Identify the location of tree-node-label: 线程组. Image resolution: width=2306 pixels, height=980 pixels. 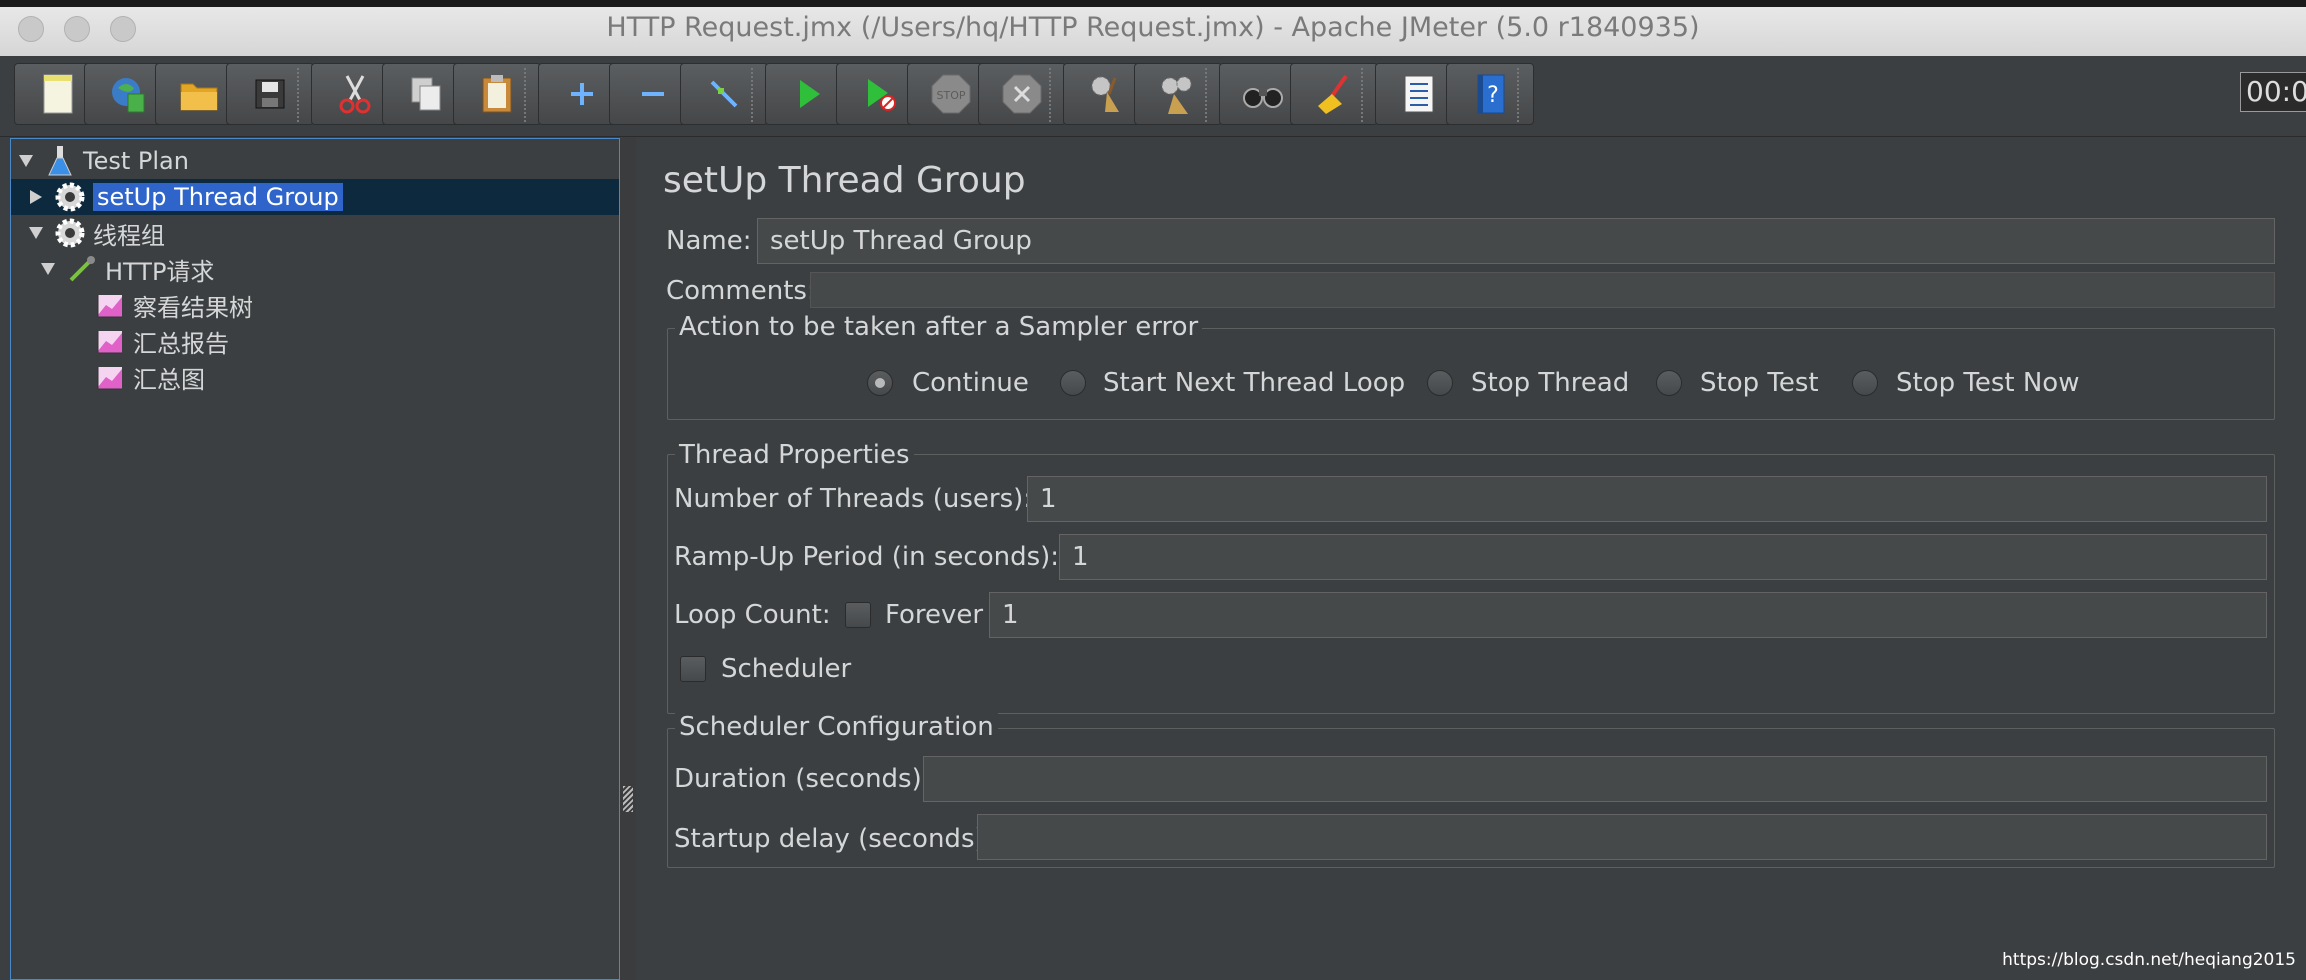
(129, 235).